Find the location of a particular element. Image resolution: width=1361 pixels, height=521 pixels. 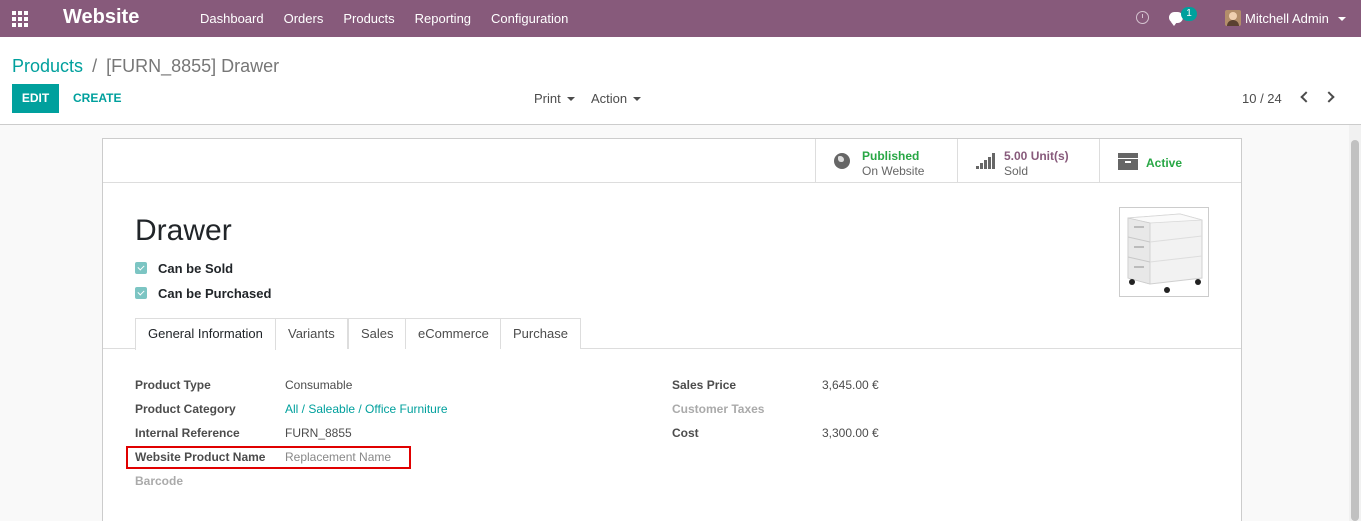

print-dropdown: Print is located at coordinates (554, 98).